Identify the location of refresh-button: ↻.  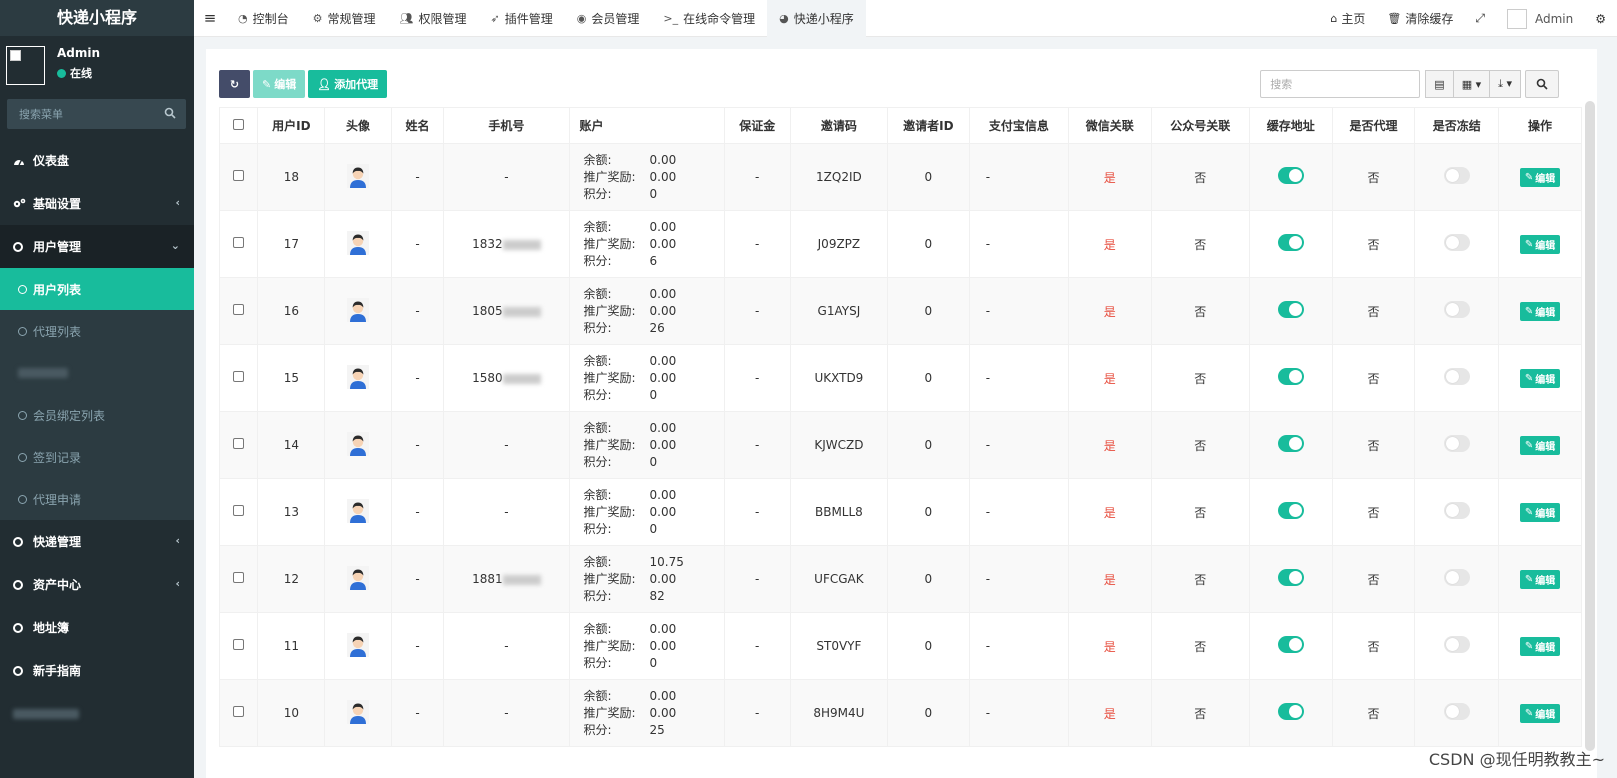
(234, 84).